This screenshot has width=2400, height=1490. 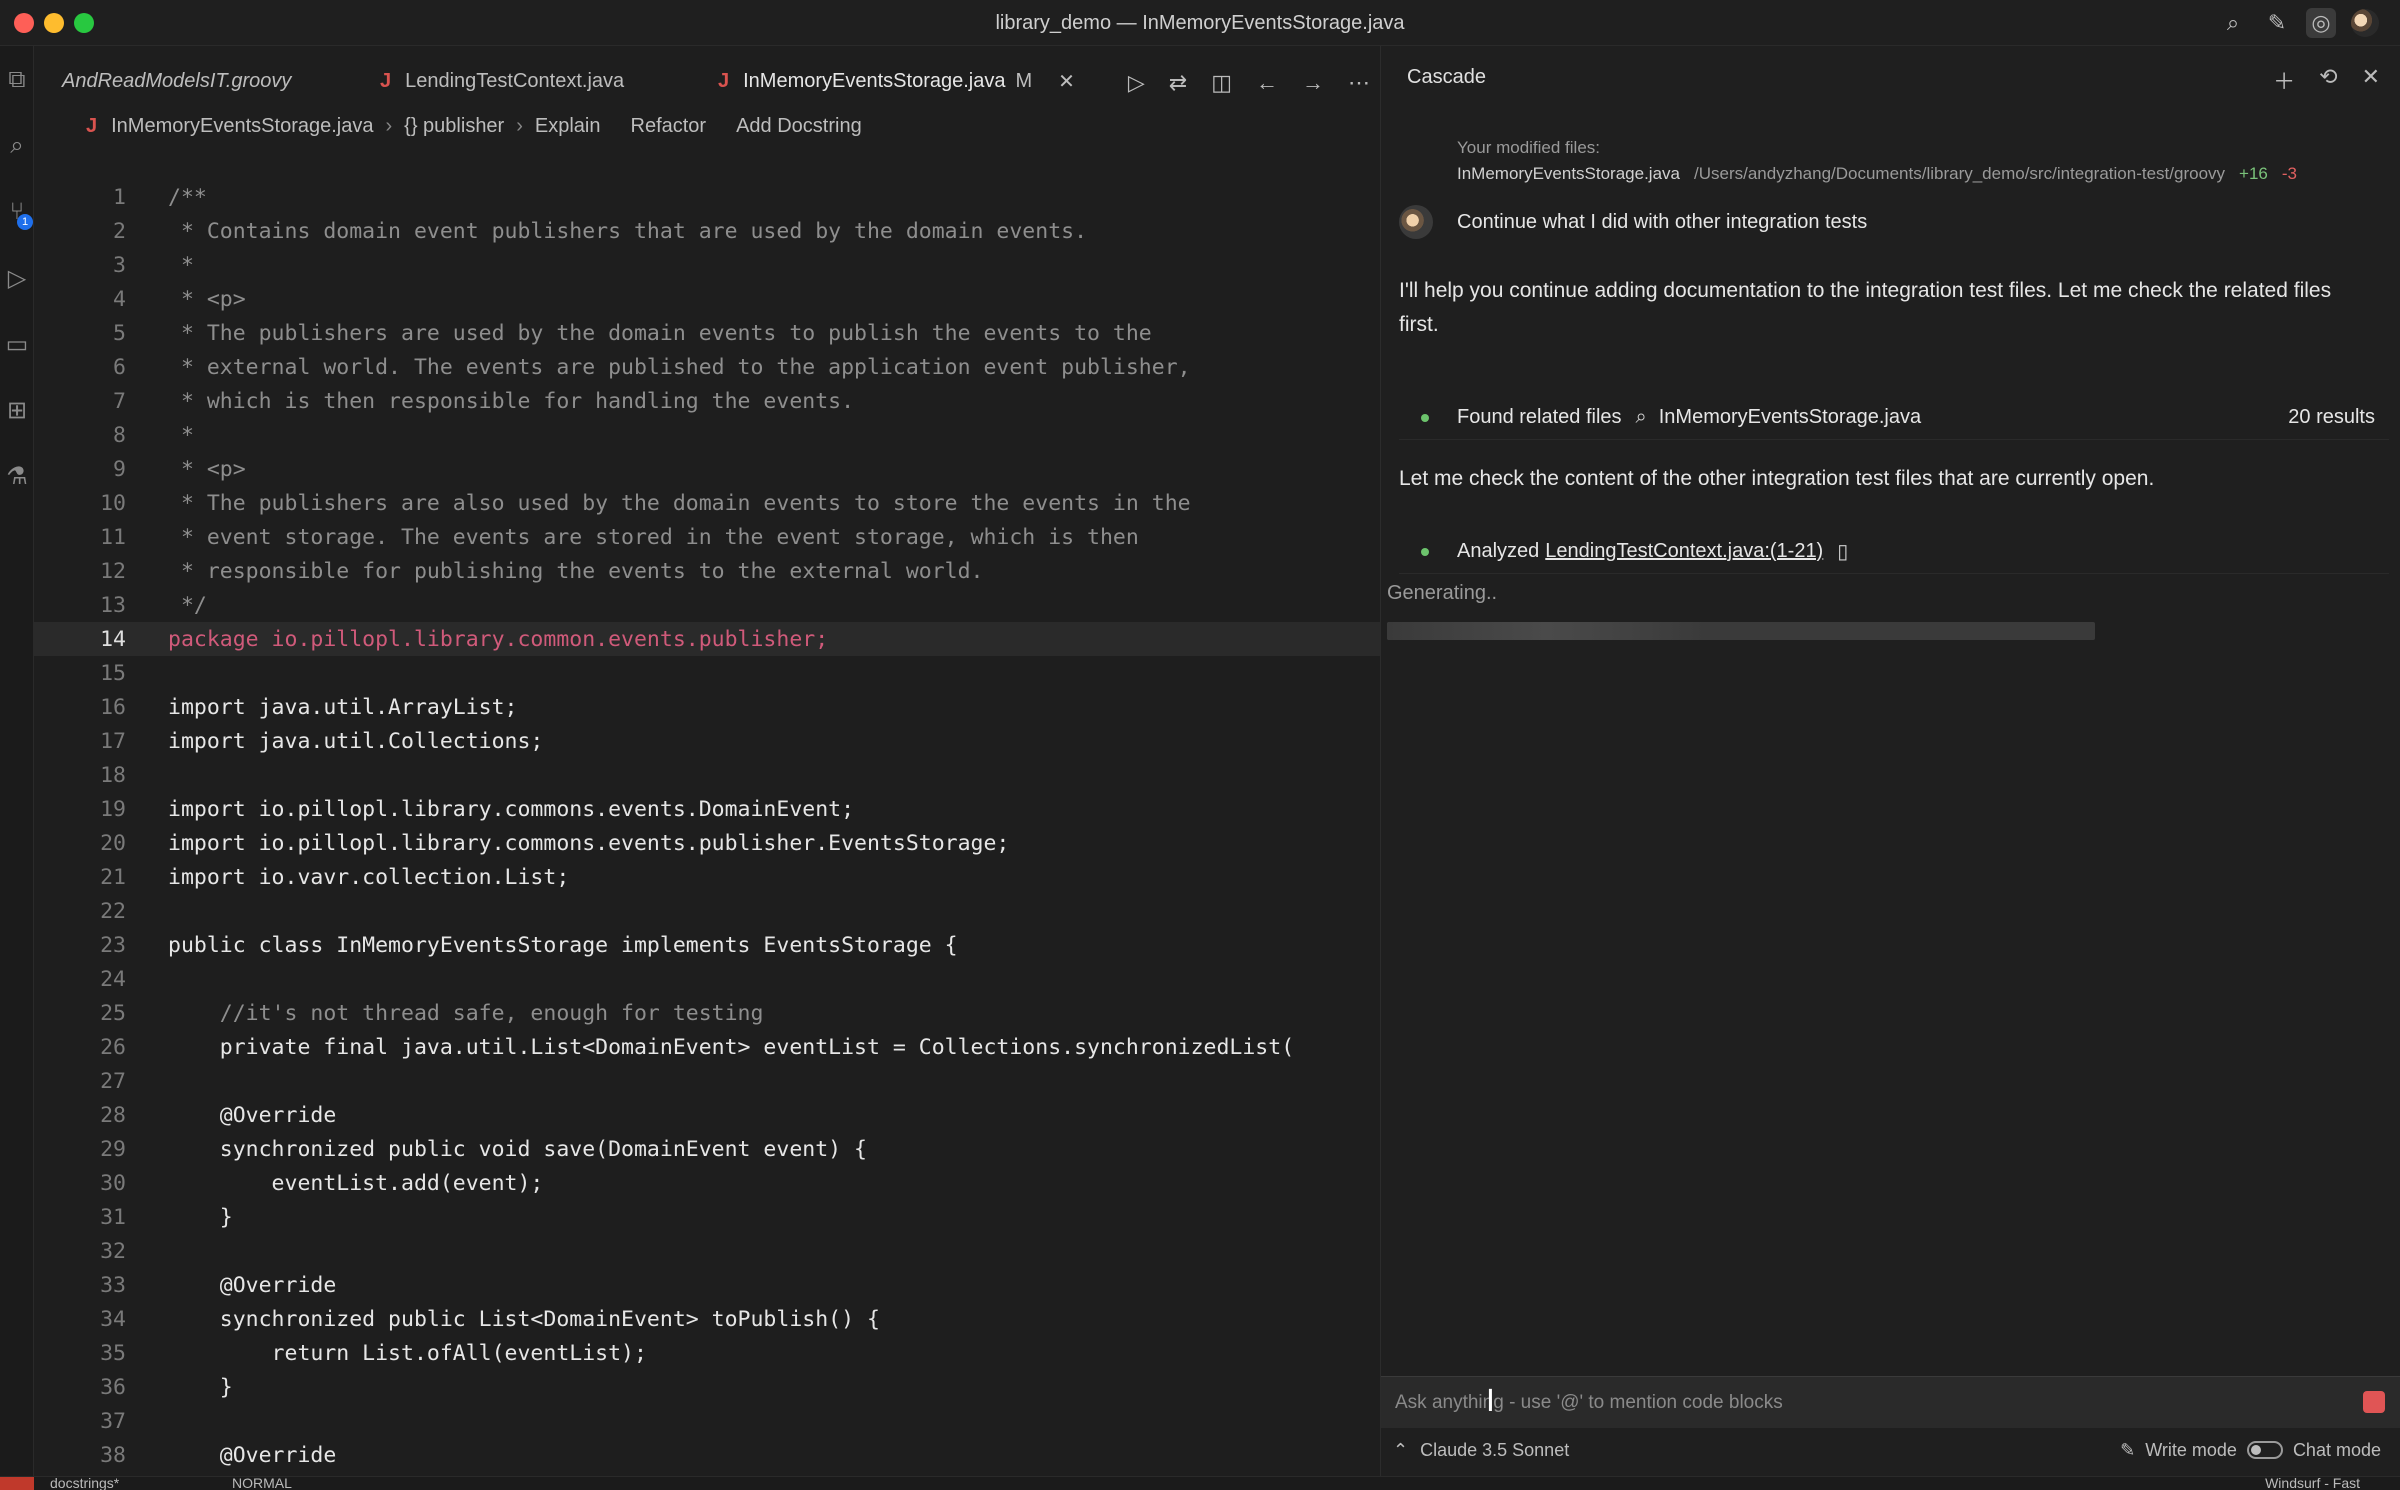 I want to click on split-editor-icon: ◫, so click(x=1221, y=83).